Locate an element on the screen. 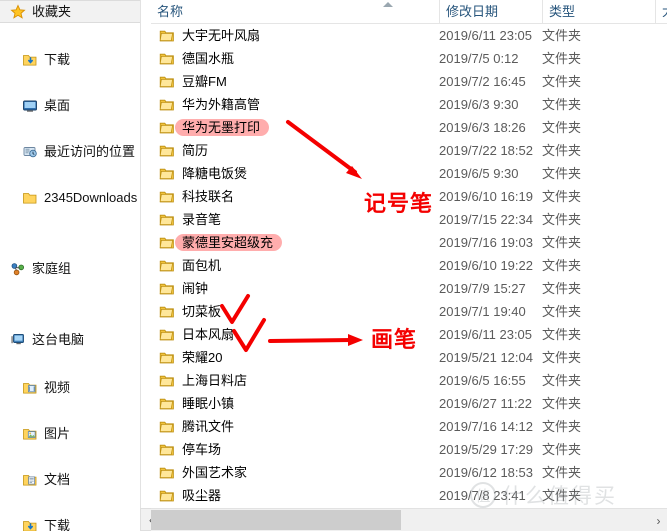 The width and height of the screenshot is (667, 531). file-name-label: 华为无墨打印 is located at coordinates (221, 127).